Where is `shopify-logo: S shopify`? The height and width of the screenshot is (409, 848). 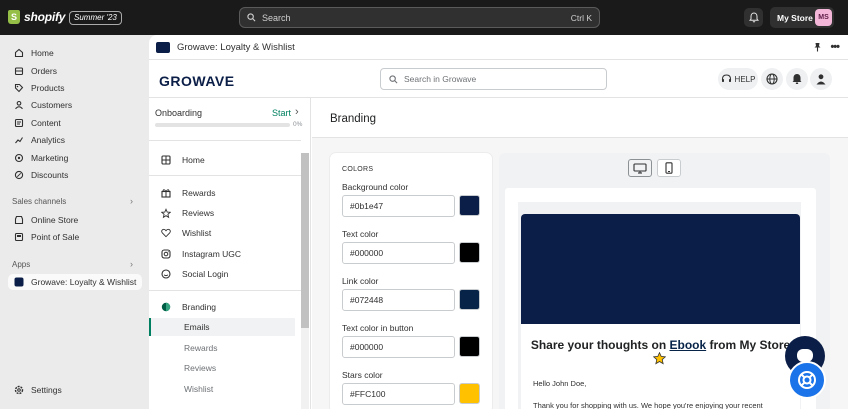
shopify-logo: S shopify is located at coordinates (36, 17).